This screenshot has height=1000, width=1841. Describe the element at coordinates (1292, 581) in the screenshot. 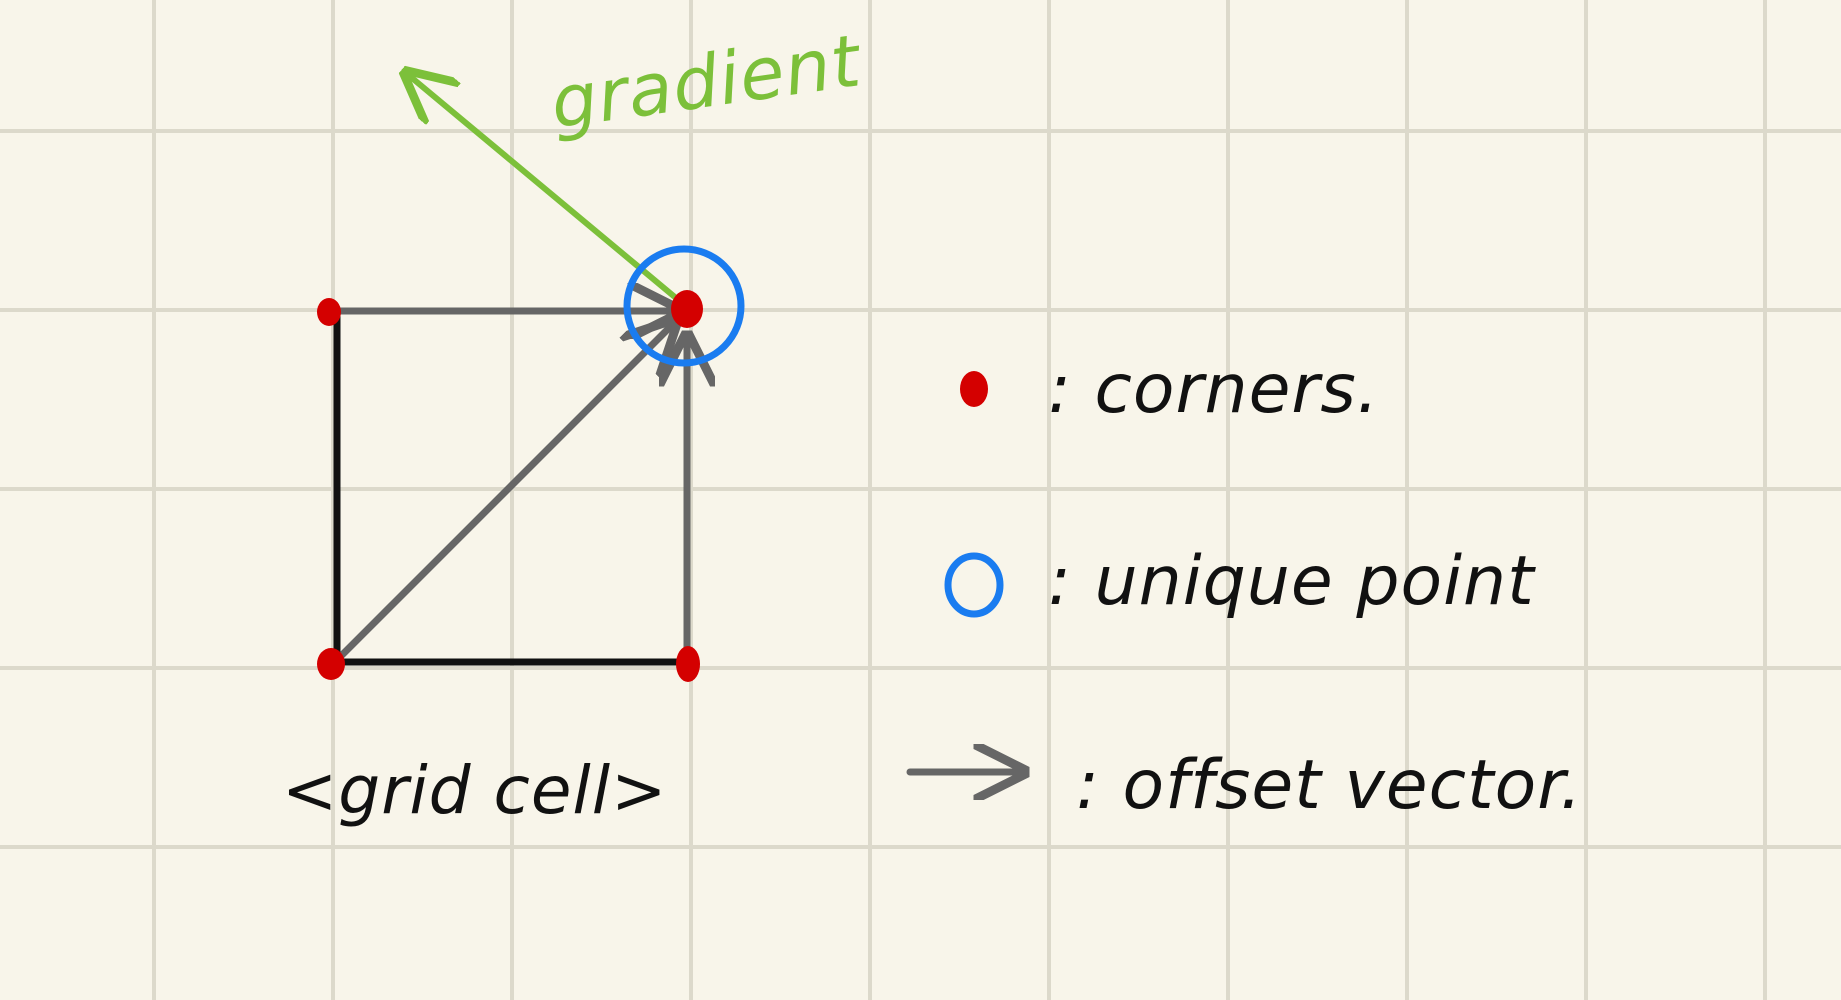

I see `legend-unique-point-text: : unique point` at that location.